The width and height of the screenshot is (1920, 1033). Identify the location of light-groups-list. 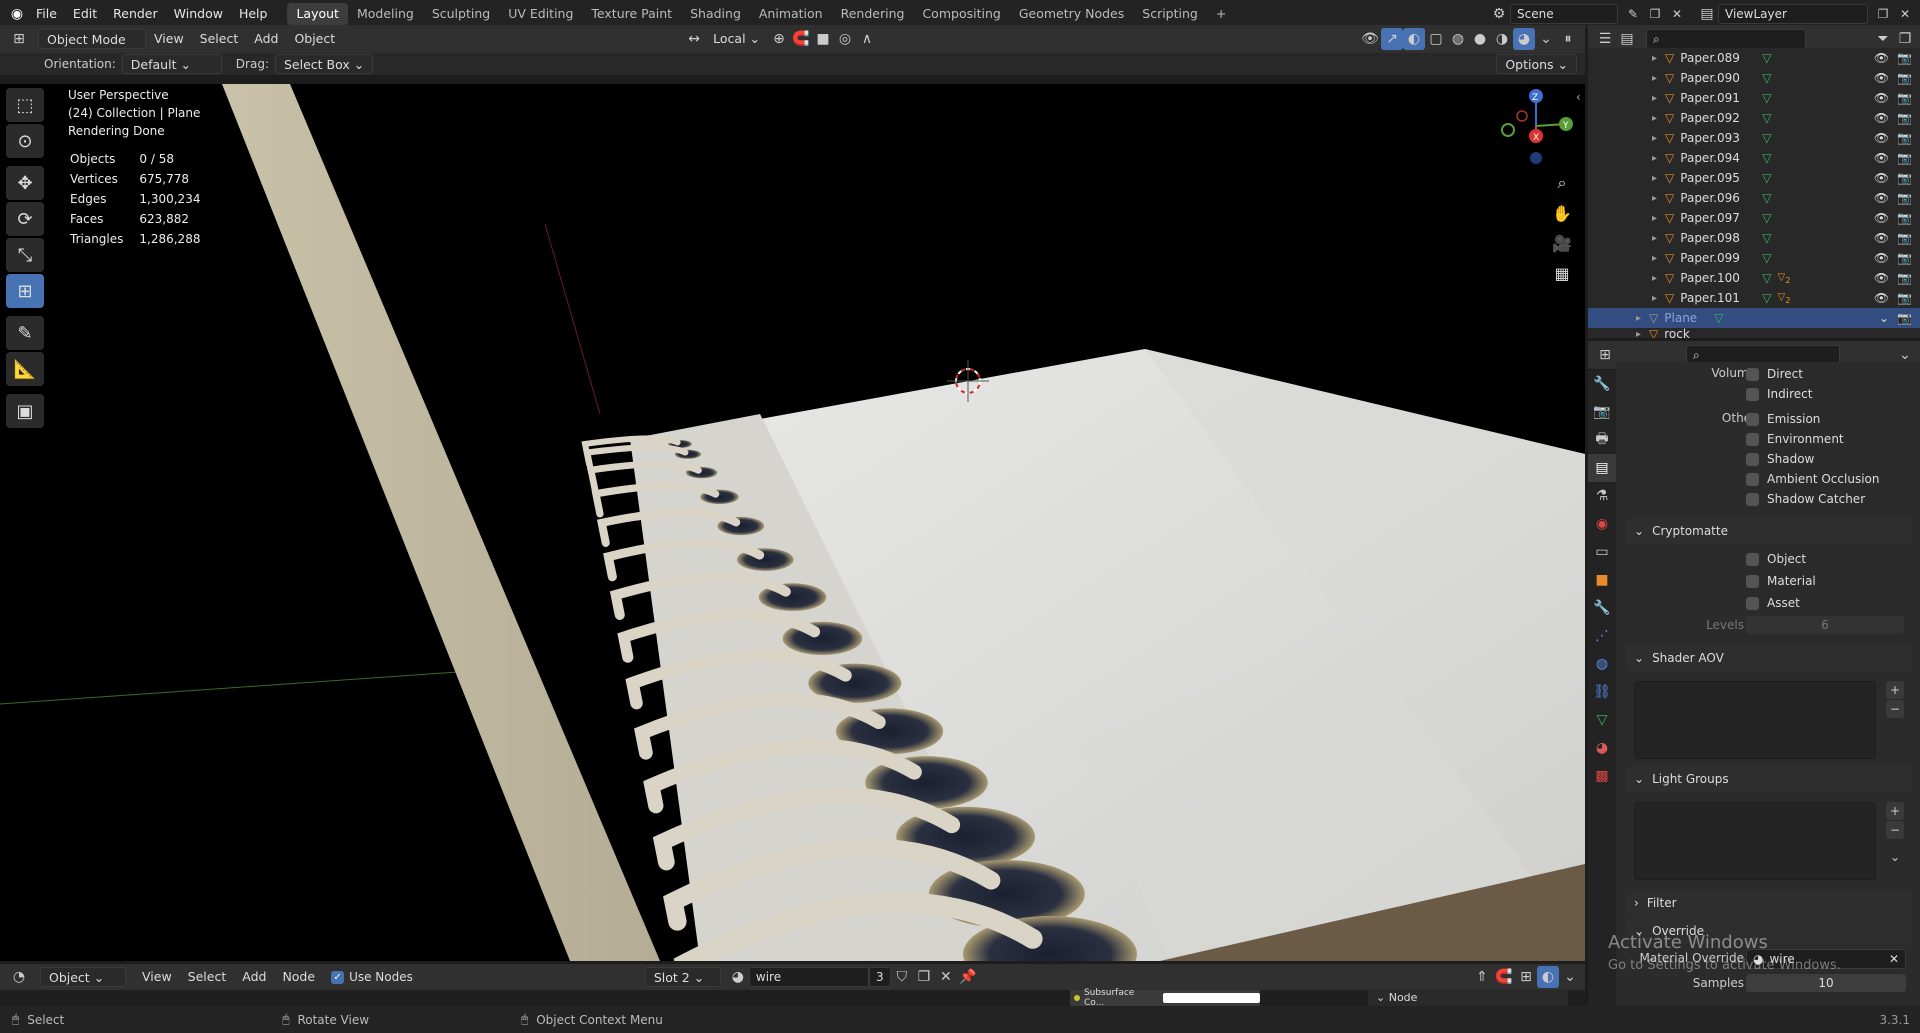
(1755, 841).